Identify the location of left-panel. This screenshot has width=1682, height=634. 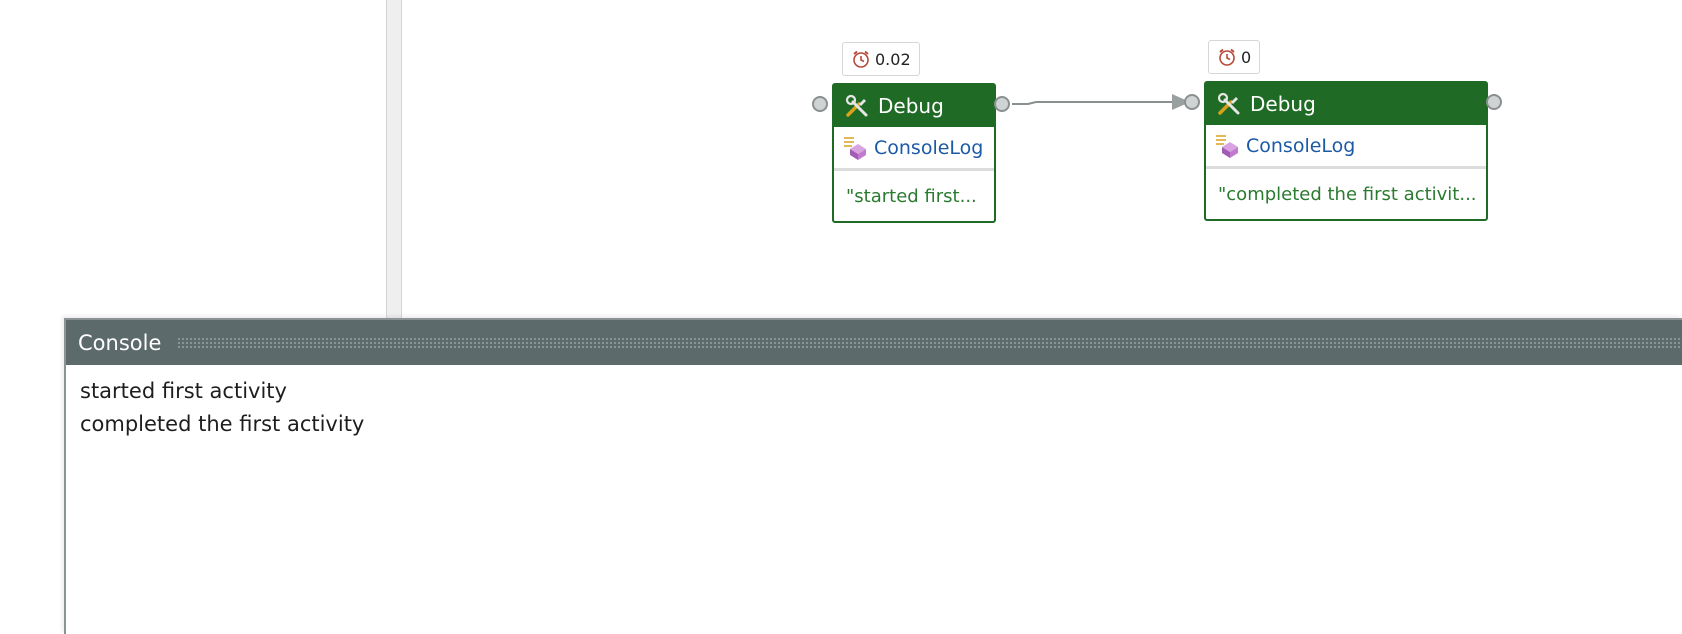
(193, 159).